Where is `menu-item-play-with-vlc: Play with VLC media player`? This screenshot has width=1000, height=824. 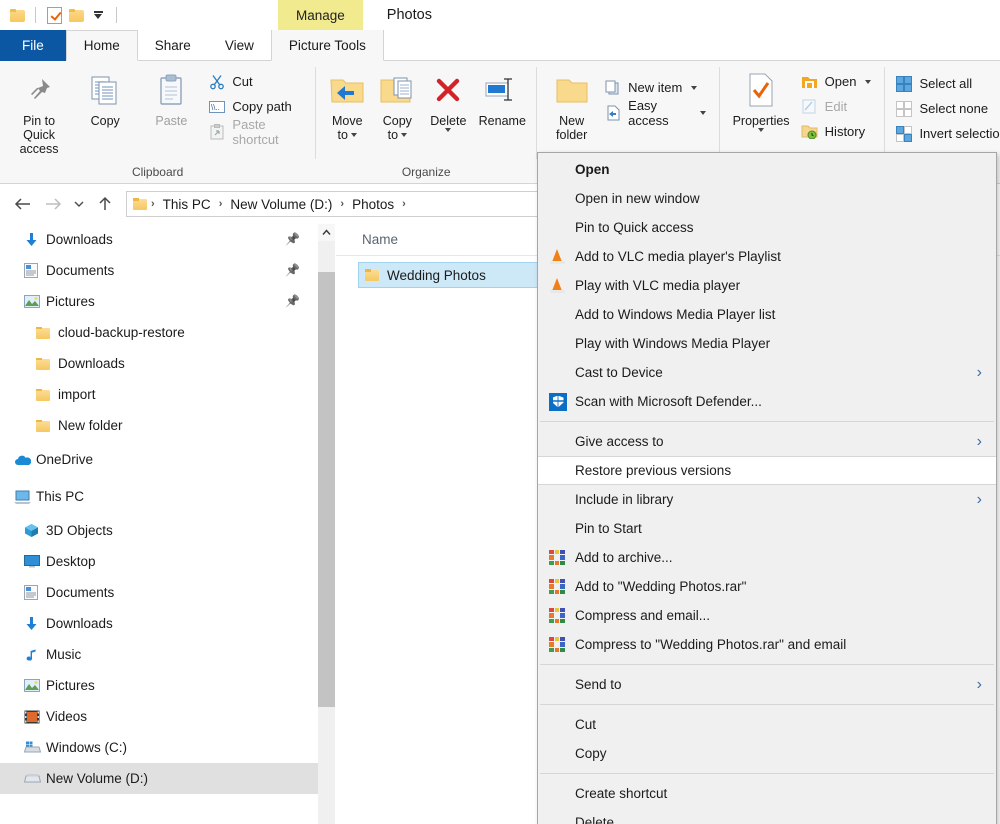 menu-item-play-with-vlc: Play with VLC media player is located at coordinates (767, 285).